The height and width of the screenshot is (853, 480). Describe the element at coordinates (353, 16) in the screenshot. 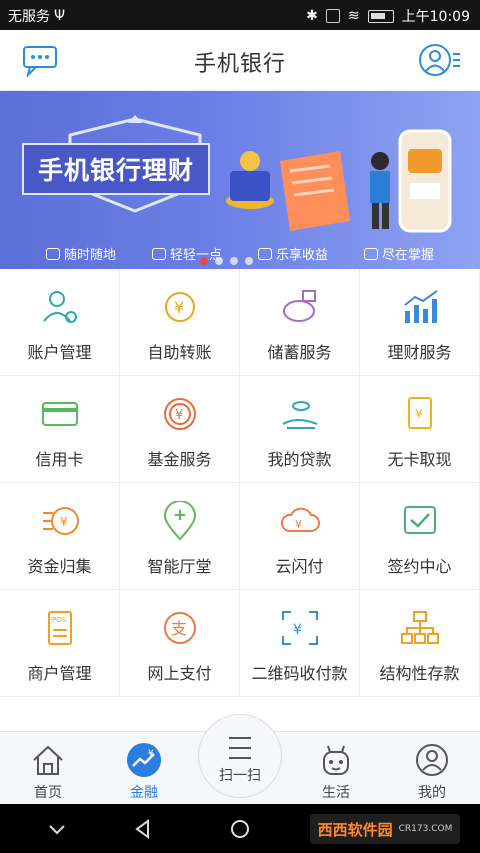

I see `wifi-icon: ≋` at that location.